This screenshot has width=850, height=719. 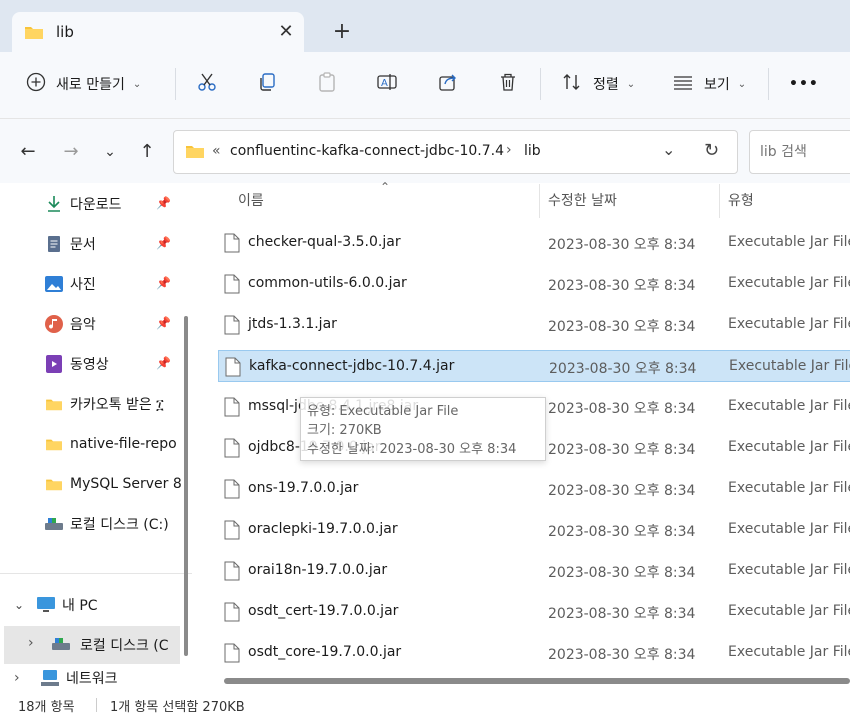 I want to click on sidebar-selected-item: › 로컬 디스크 (C, so click(x=92, y=645).